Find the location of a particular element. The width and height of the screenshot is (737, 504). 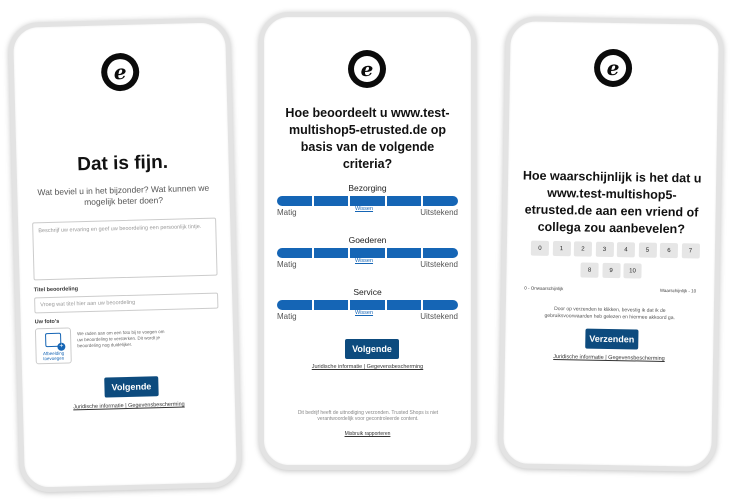

criterion-name: Service is located at coordinates (367, 292).